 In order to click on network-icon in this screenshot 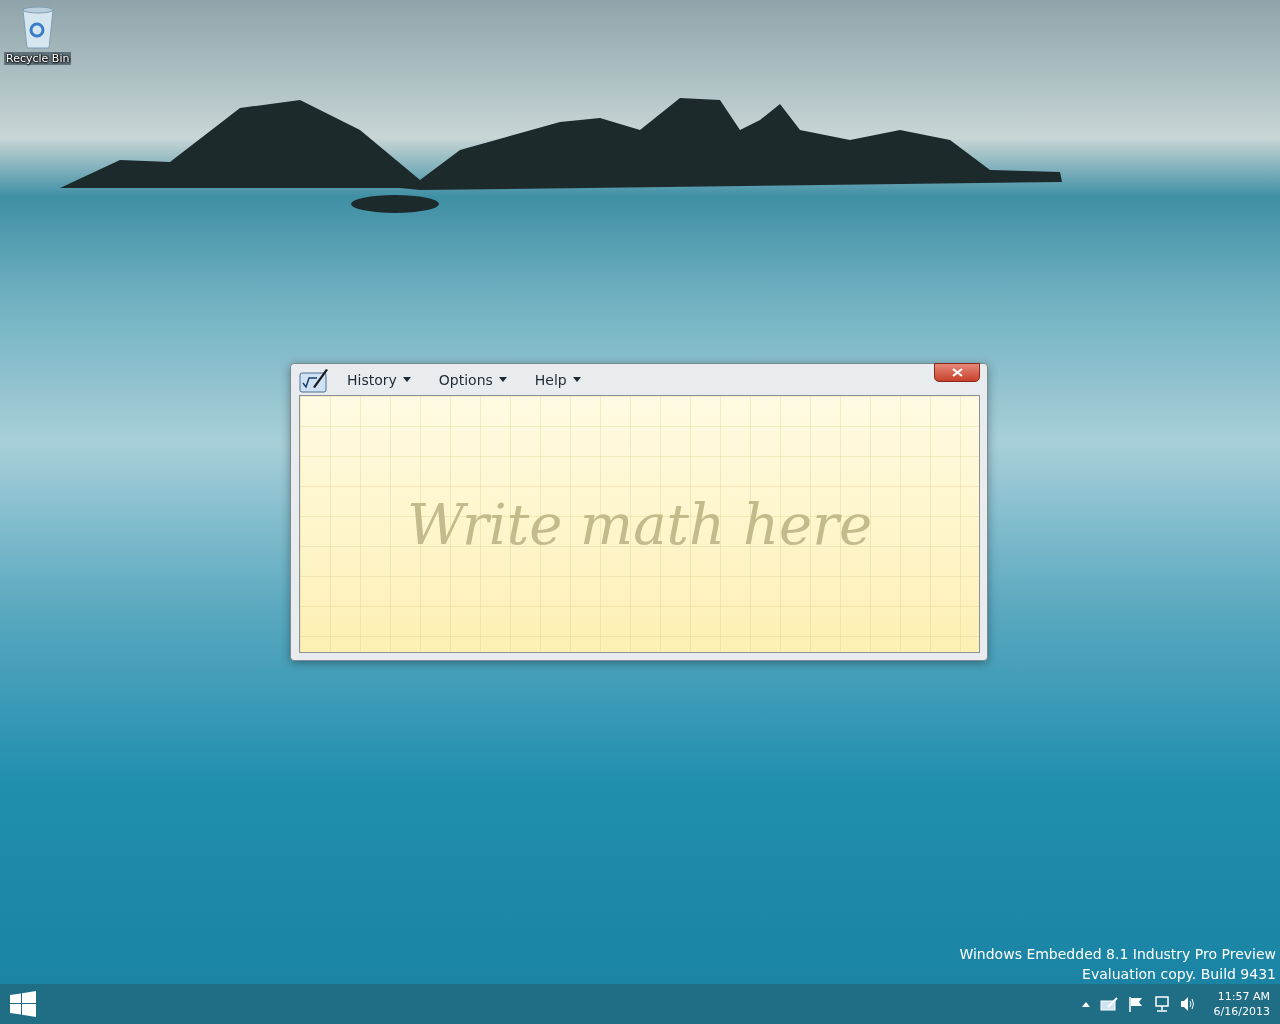, I will do `click(1161, 1004)`.